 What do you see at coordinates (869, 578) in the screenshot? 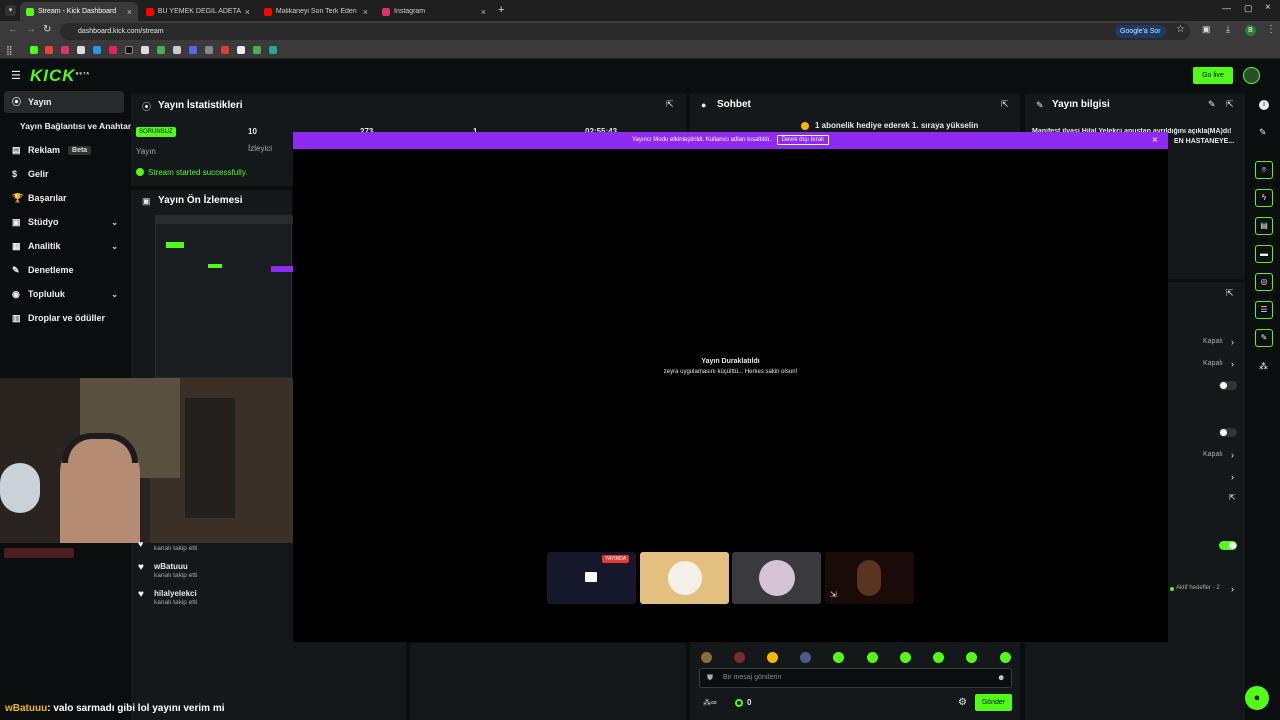
I see `thumbnail-person: ⇲` at bounding box center [869, 578].